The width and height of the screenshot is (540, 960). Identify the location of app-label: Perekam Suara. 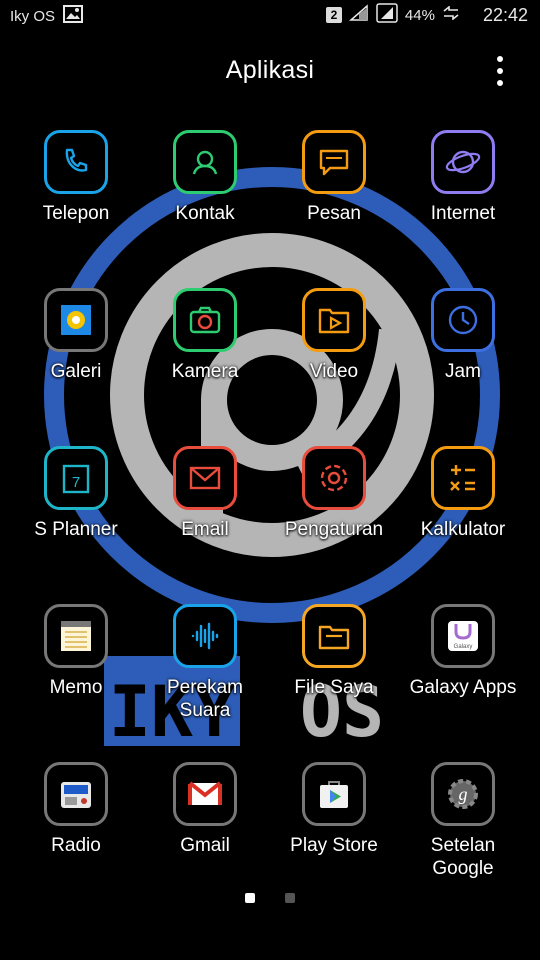
(205, 699).